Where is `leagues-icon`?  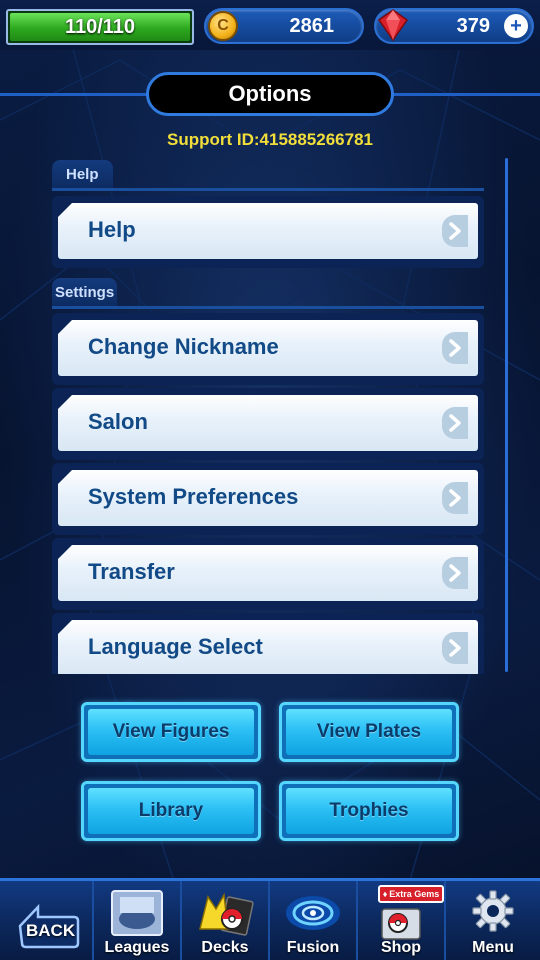
leagues-icon is located at coordinates (137, 913).